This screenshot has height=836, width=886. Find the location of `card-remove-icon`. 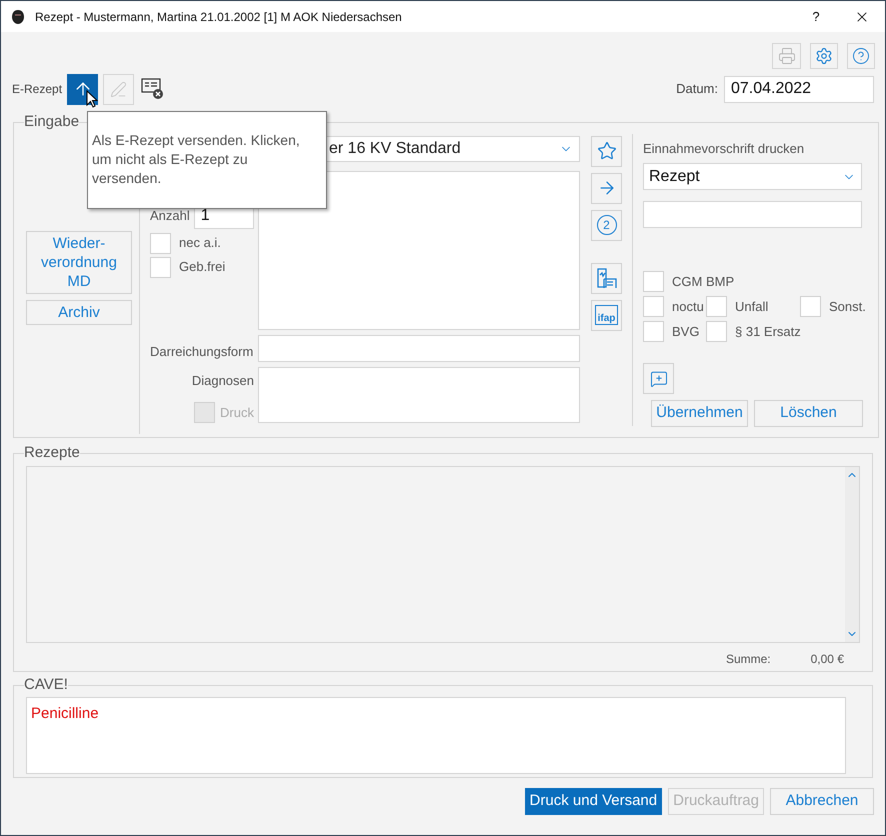

card-remove-icon is located at coordinates (153, 89).